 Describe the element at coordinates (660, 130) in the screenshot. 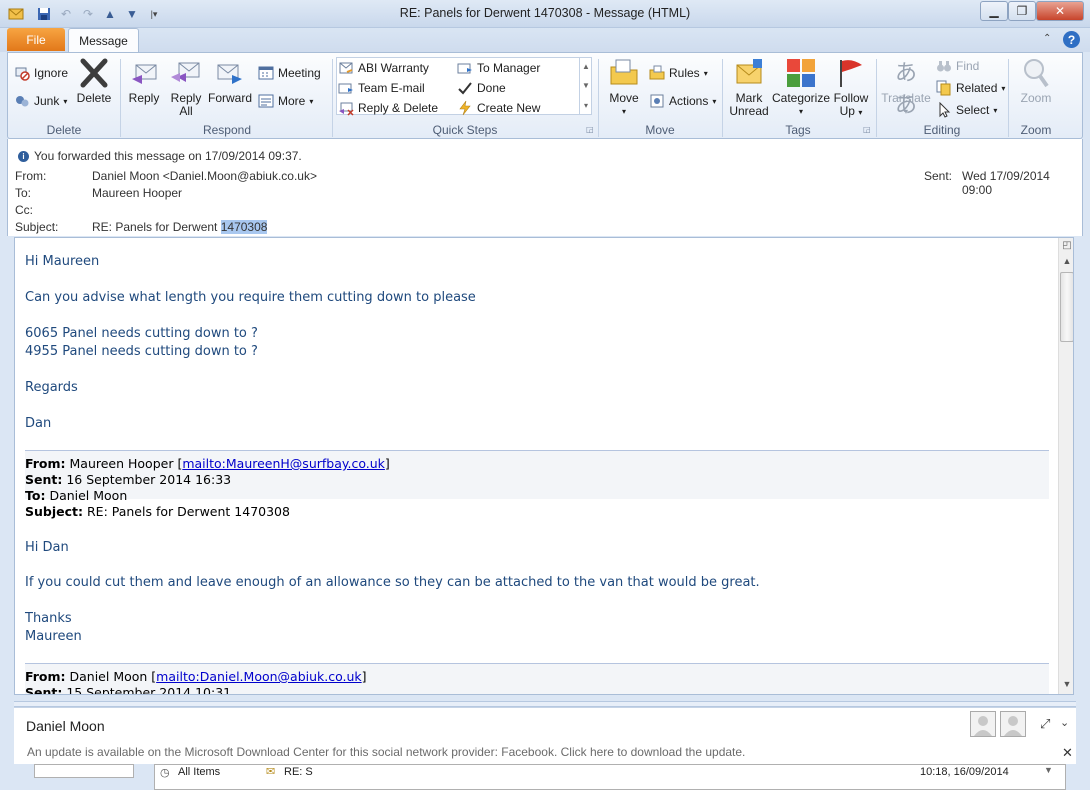

I see `move-group-label: Move` at that location.